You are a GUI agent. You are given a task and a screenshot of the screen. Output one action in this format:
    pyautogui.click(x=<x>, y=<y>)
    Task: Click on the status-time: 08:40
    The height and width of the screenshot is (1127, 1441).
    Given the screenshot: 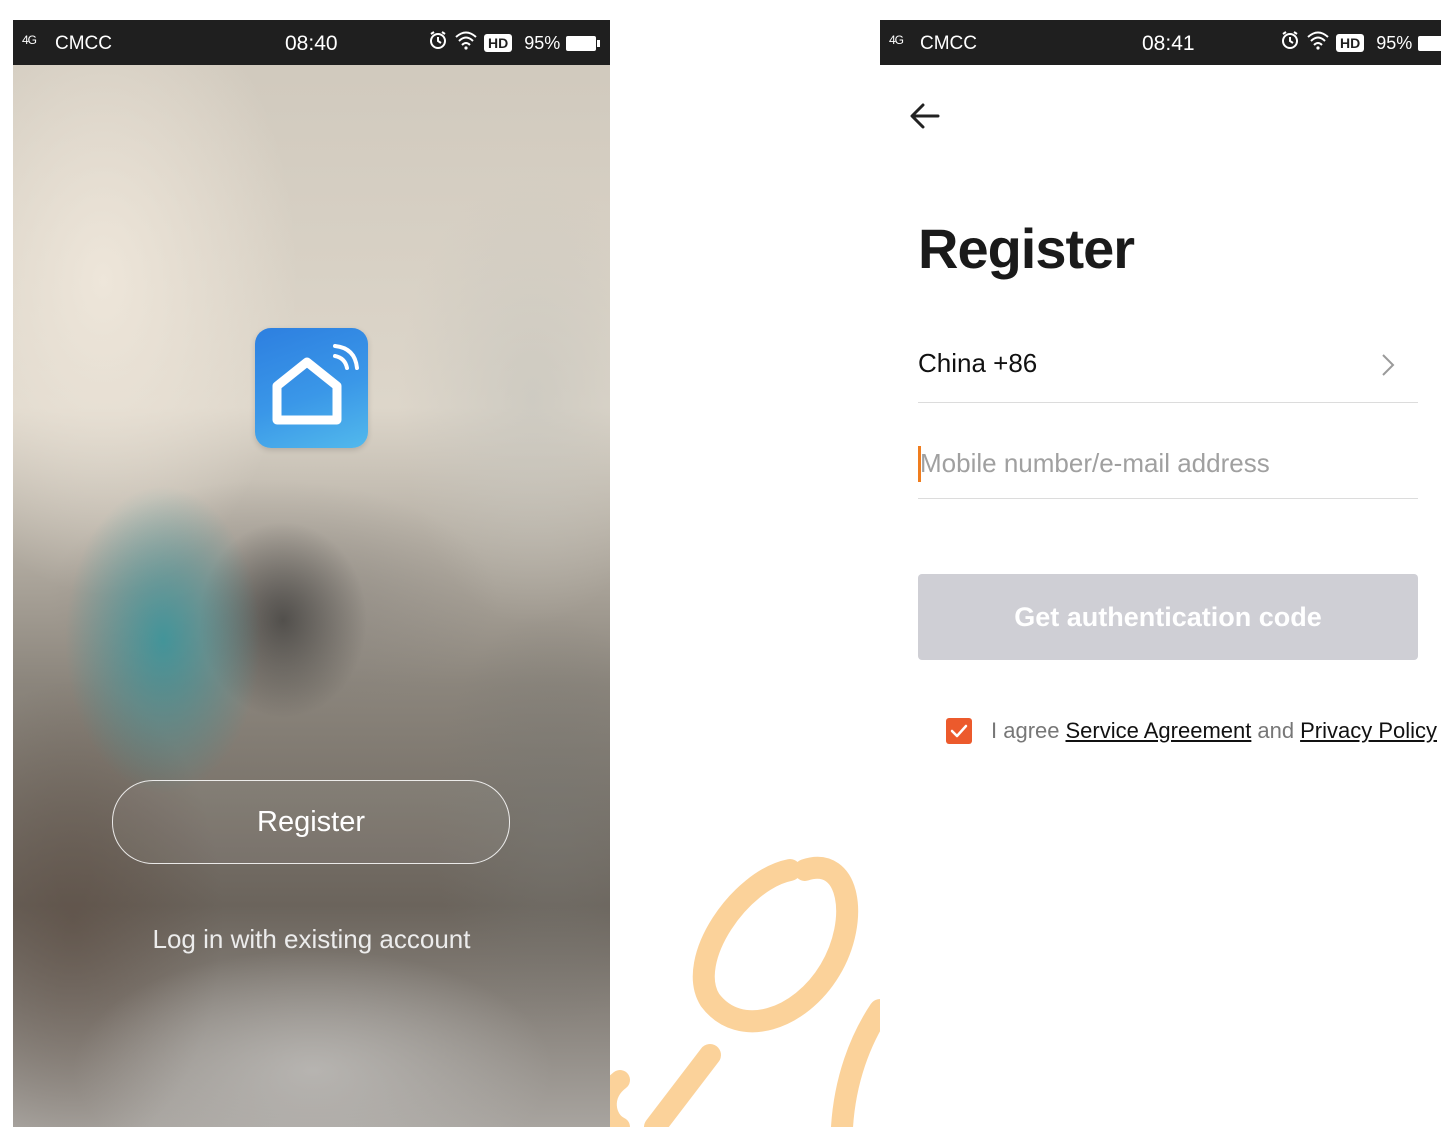 What is the action you would take?
    pyautogui.click(x=311, y=43)
    